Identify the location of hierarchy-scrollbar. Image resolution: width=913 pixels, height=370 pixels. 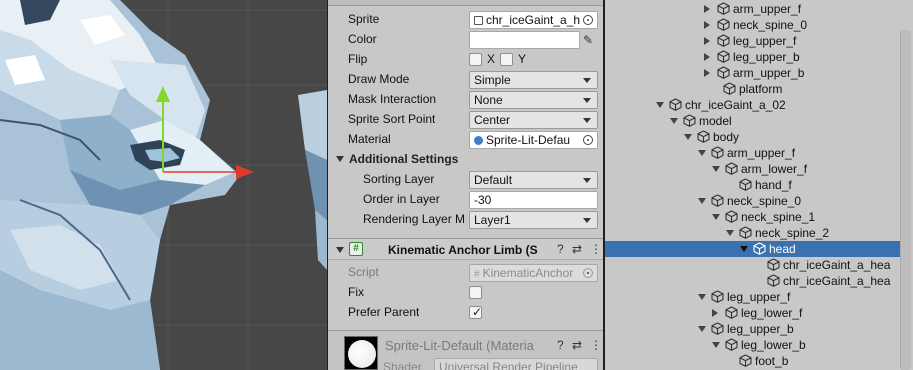
(905, 200).